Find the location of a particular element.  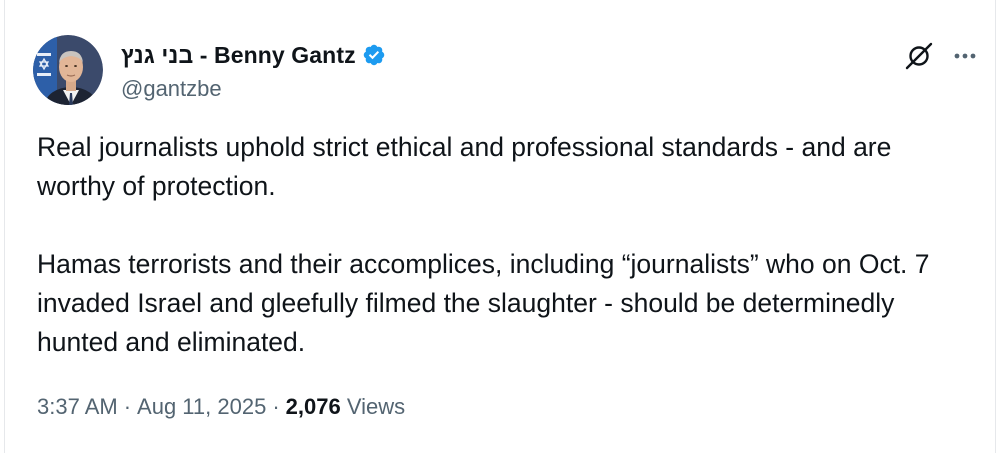

grok-icon is located at coordinates (919, 56).